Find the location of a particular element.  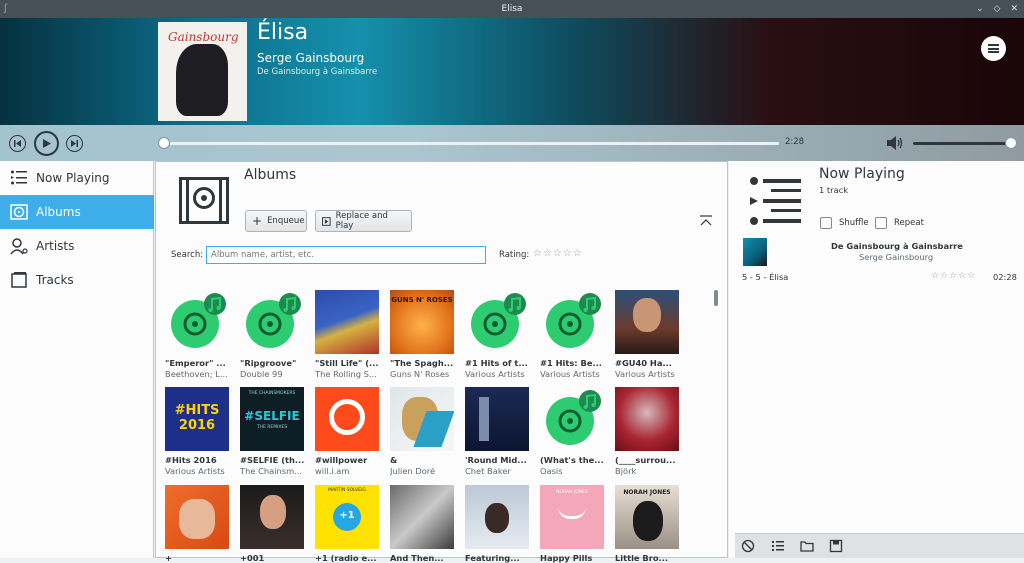

skip-back-icon is located at coordinates (17, 143).